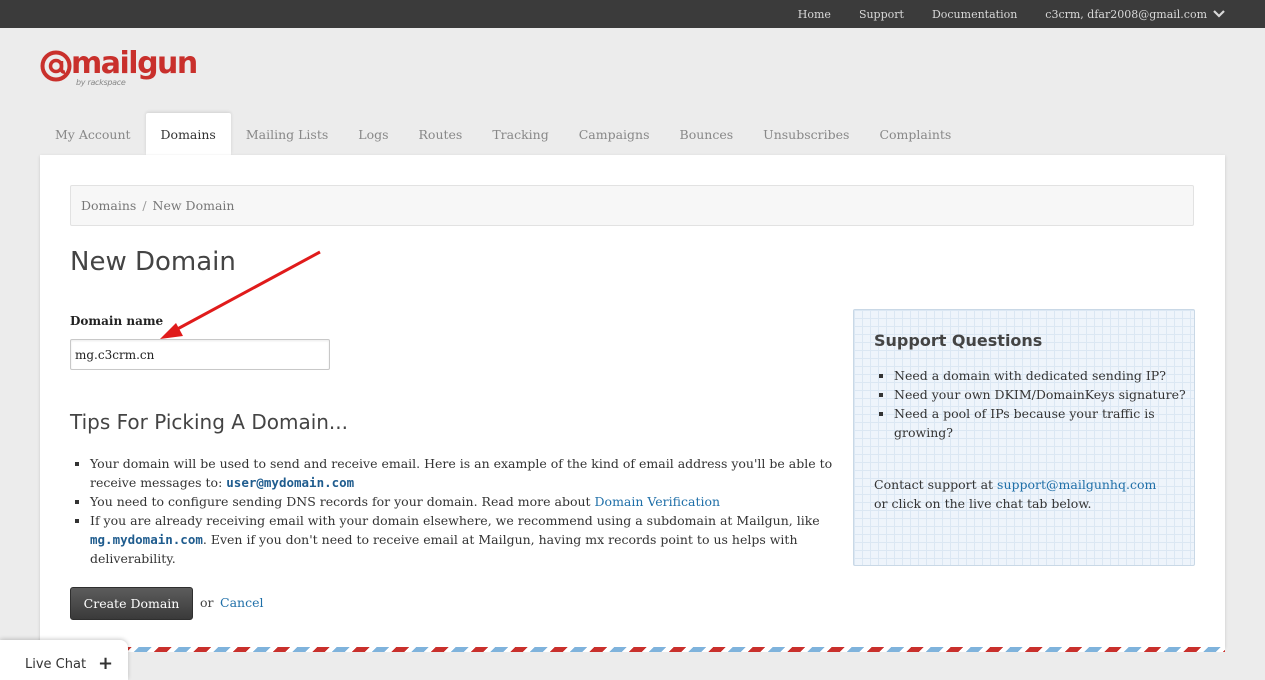 The width and height of the screenshot is (1265, 680). What do you see at coordinates (64, 660) in the screenshot?
I see `live-chat-tab: Live Chat +` at bounding box center [64, 660].